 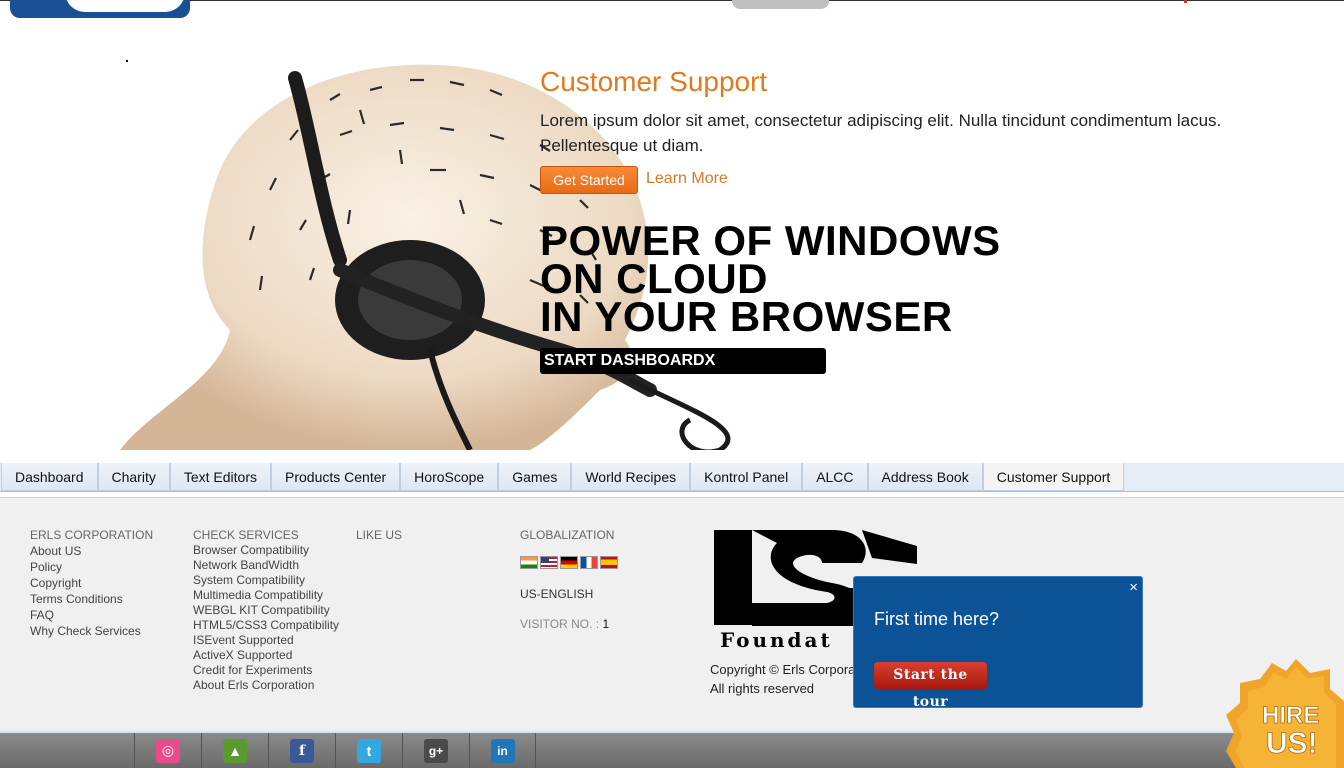 What do you see at coordinates (49, 477) in the screenshot?
I see `tab-dashboard: Dashboard` at bounding box center [49, 477].